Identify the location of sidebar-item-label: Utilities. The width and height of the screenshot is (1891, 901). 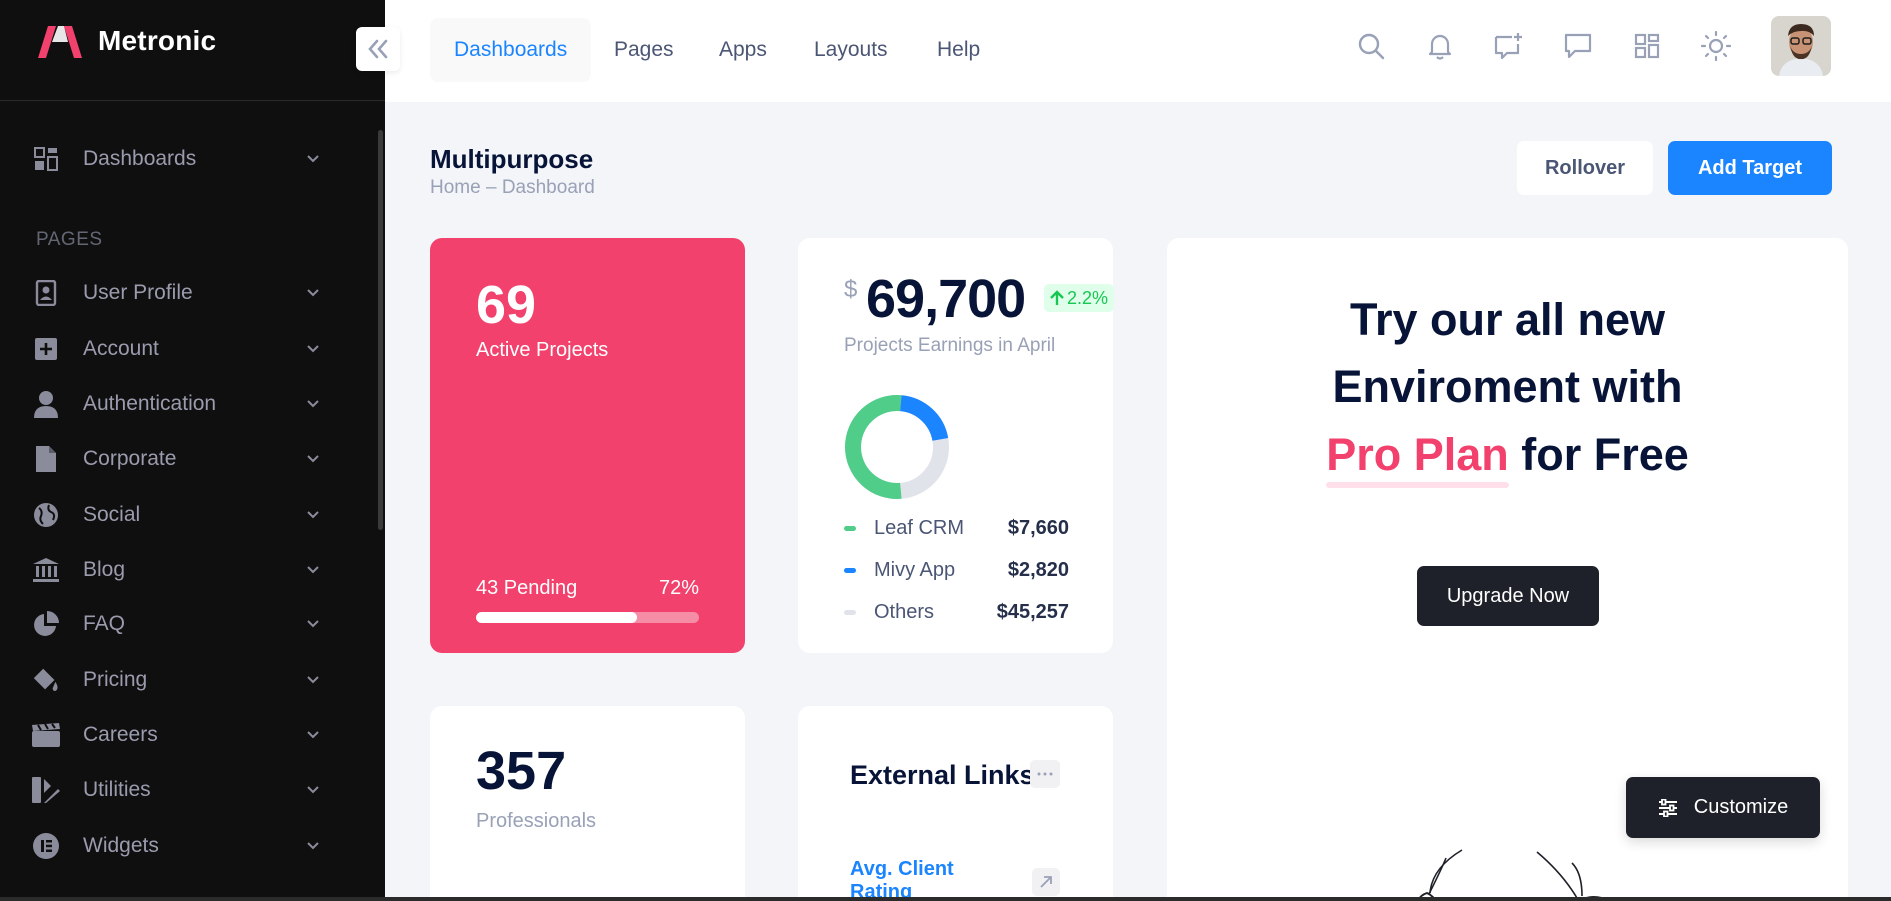
(117, 789).